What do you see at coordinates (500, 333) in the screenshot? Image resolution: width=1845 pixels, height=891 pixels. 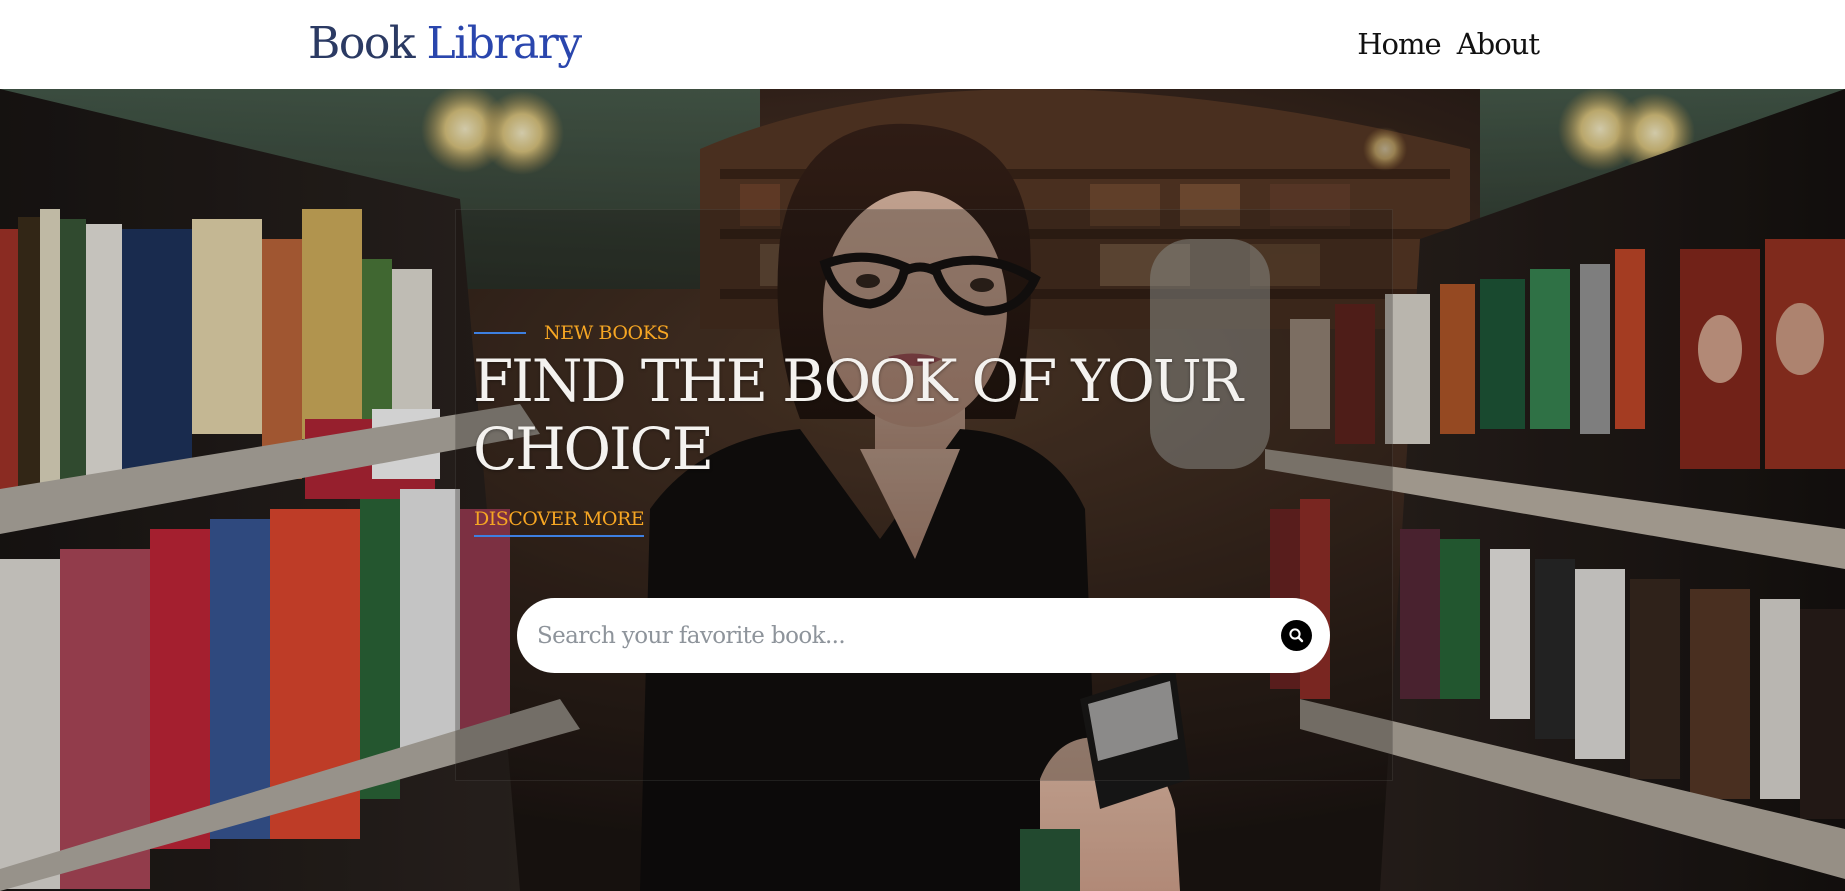 I see `eyebrow-accent-line` at bounding box center [500, 333].